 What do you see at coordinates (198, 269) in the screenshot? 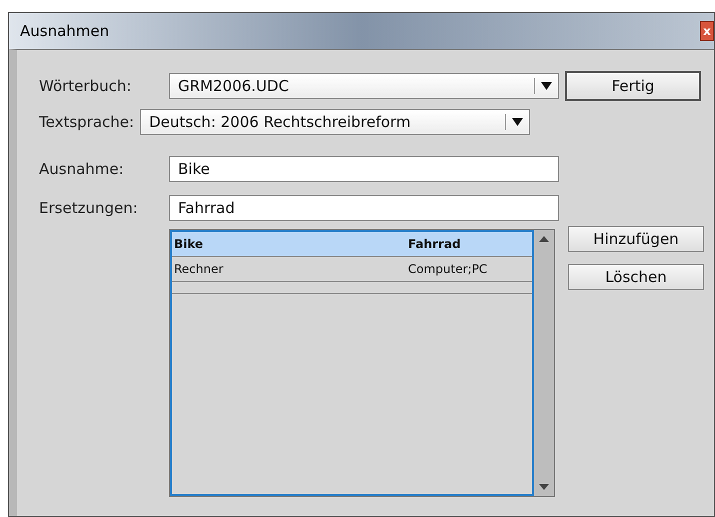
I see `list-cell-text: Rechner` at bounding box center [198, 269].